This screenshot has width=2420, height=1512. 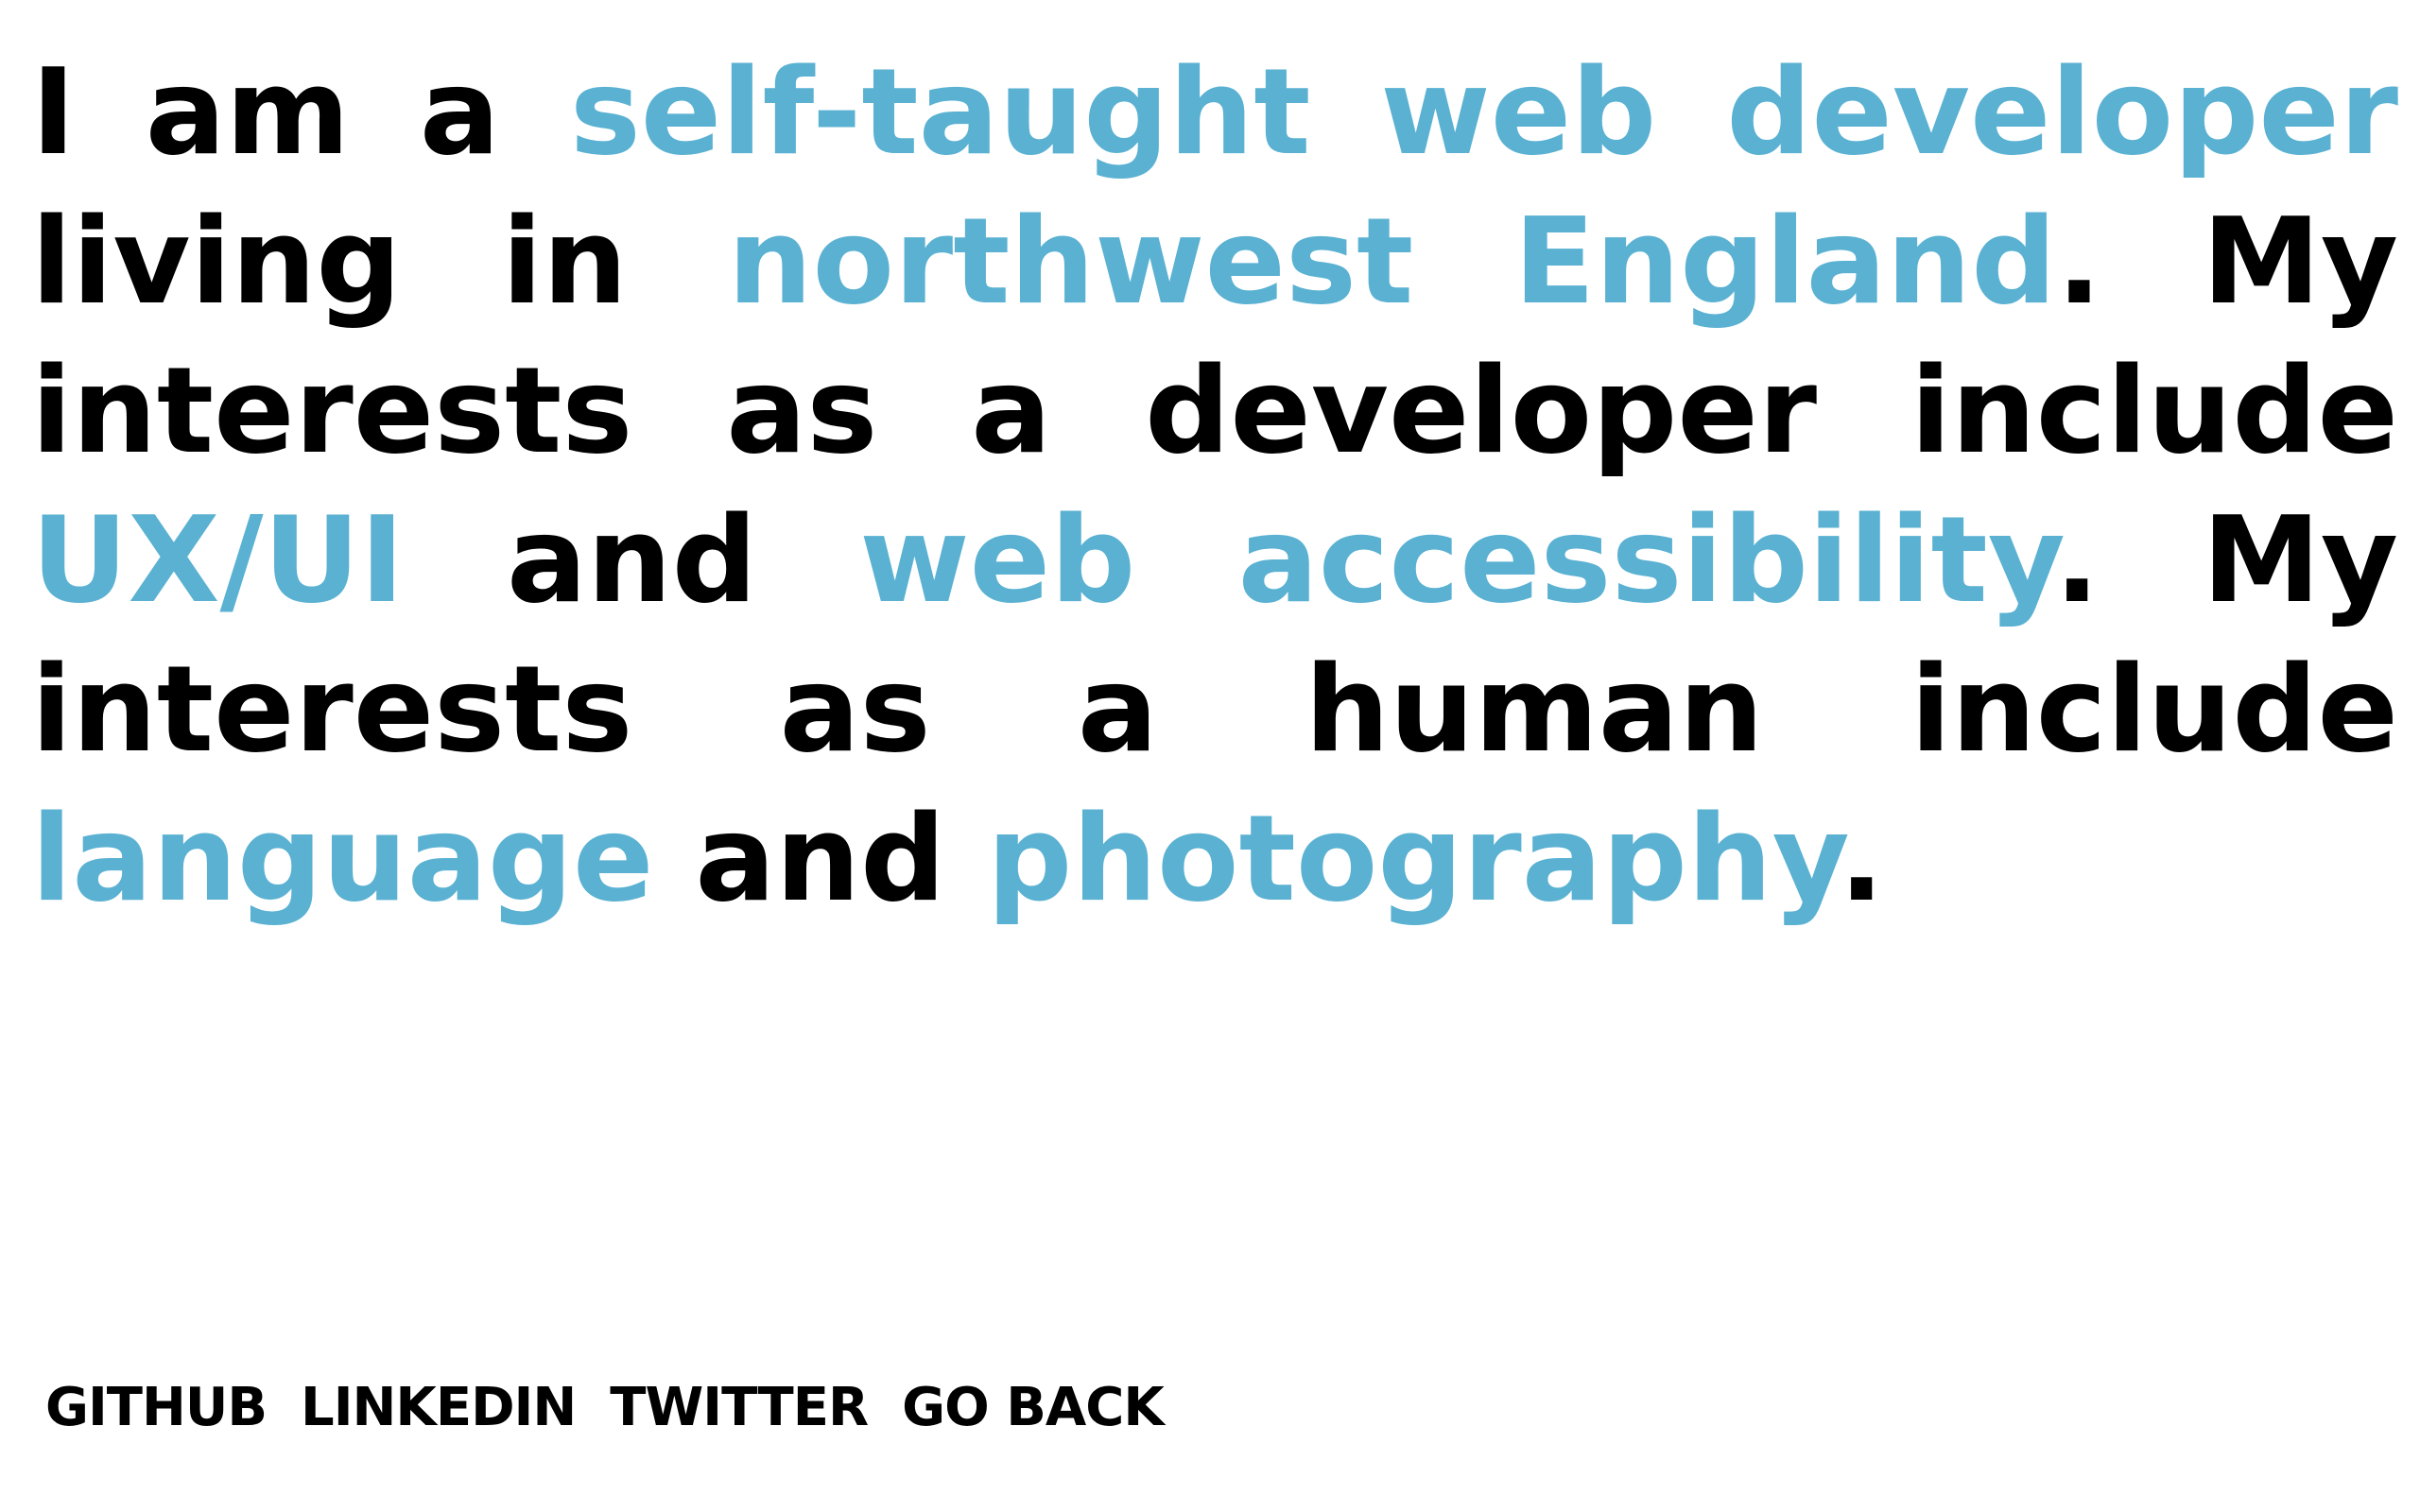 What do you see at coordinates (300, 112) in the screenshot?
I see `bio-text: I am a` at bounding box center [300, 112].